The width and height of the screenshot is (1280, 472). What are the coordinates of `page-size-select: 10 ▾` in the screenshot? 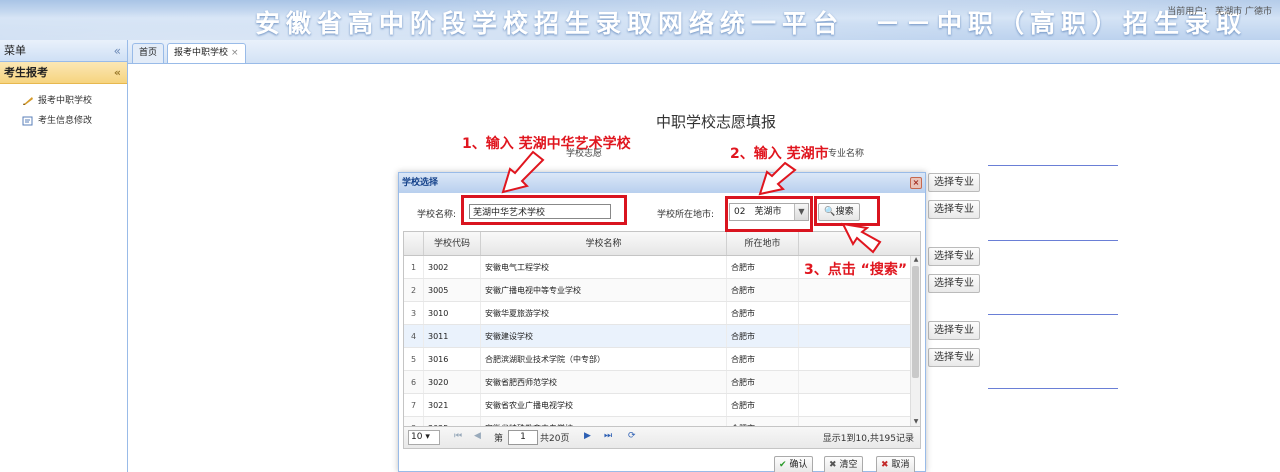 It's located at (424, 437).